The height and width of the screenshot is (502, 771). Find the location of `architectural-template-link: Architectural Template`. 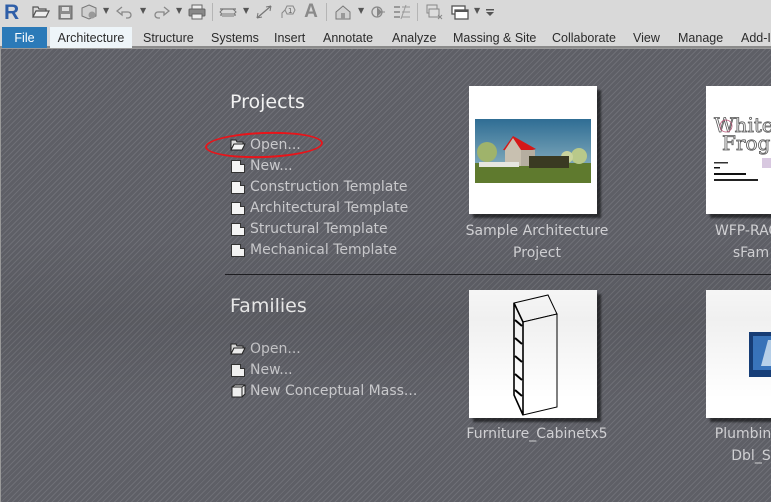

architectural-template-link: Architectural Template is located at coordinates (319, 208).